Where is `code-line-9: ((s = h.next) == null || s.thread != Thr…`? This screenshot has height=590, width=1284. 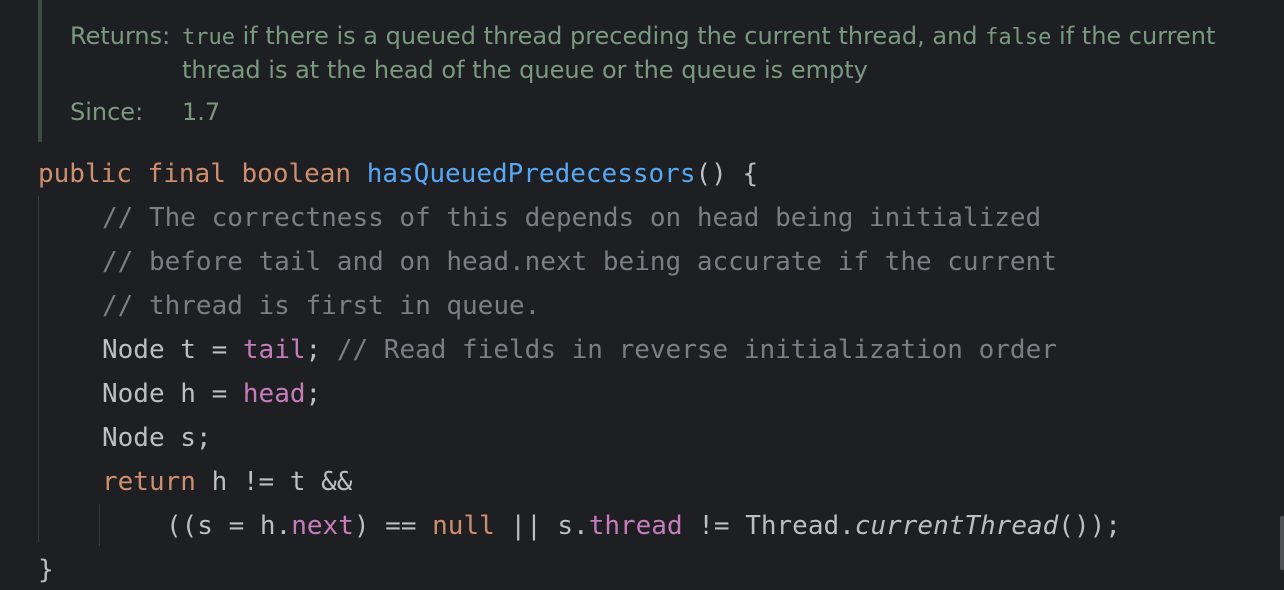 code-line-9: ((s = h.next) == null || s.thread != Thr… is located at coordinates (643, 526).